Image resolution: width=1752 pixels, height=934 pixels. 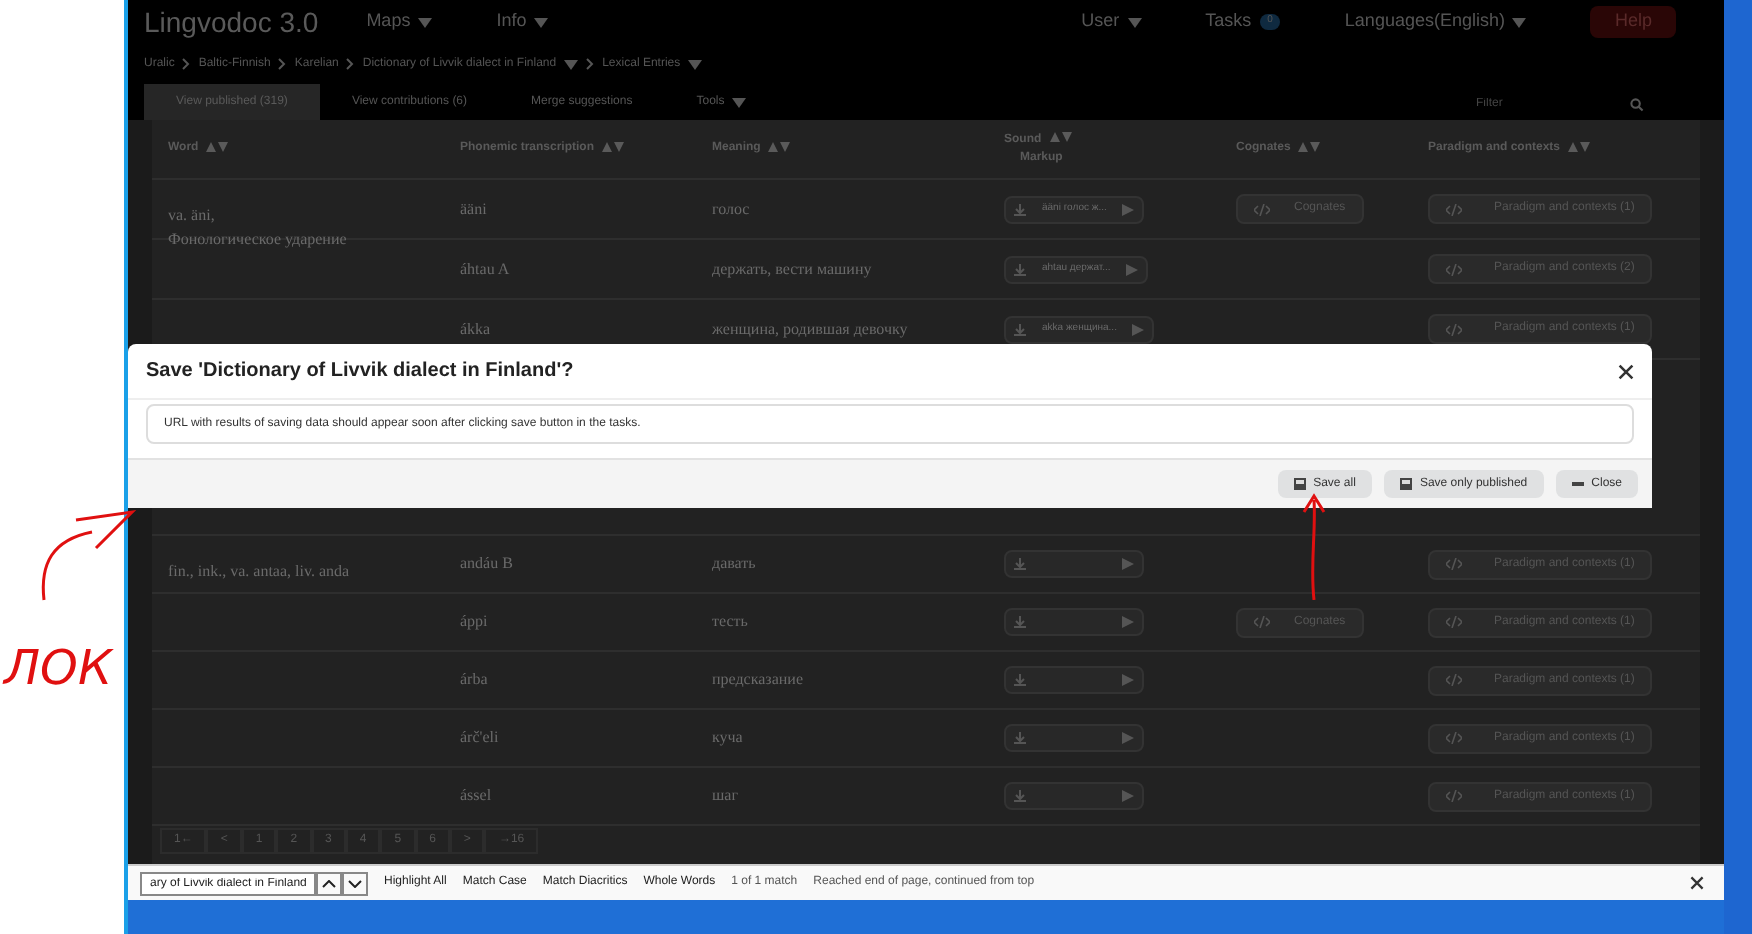 I want to click on minus-icon, so click(x=1577, y=484).